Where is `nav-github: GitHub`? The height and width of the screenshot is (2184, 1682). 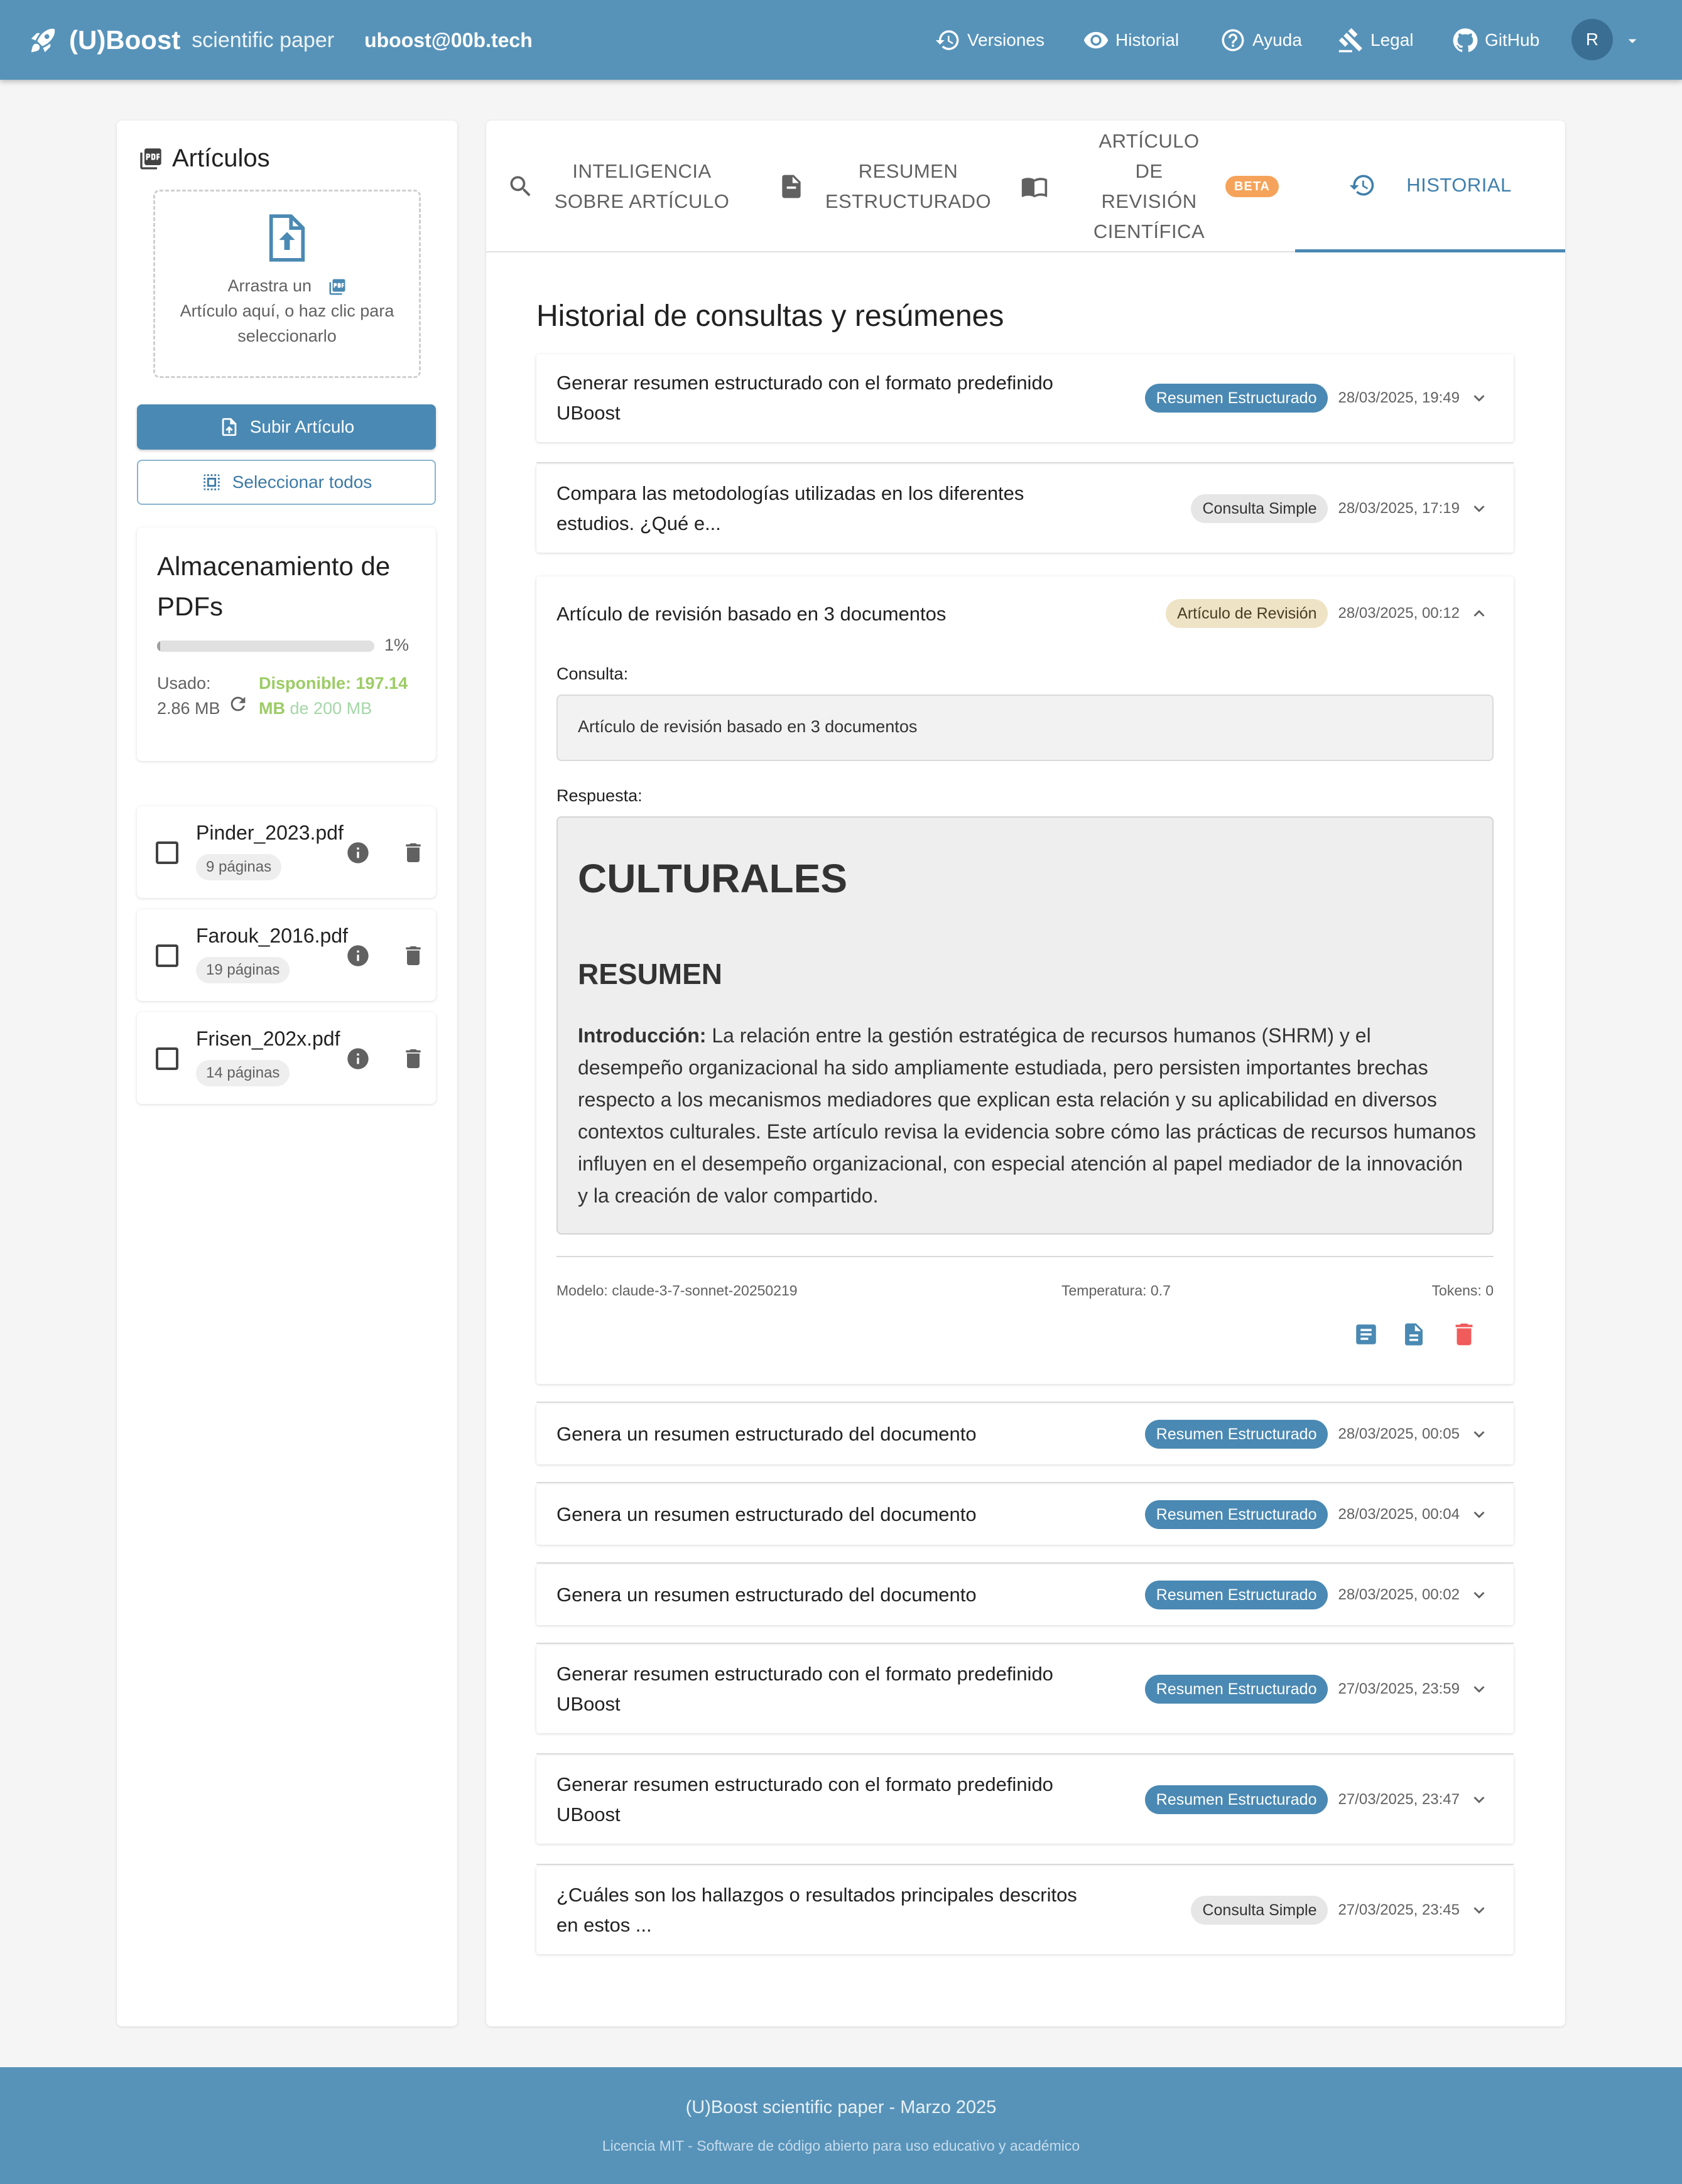 nav-github: GitHub is located at coordinates (1495, 40).